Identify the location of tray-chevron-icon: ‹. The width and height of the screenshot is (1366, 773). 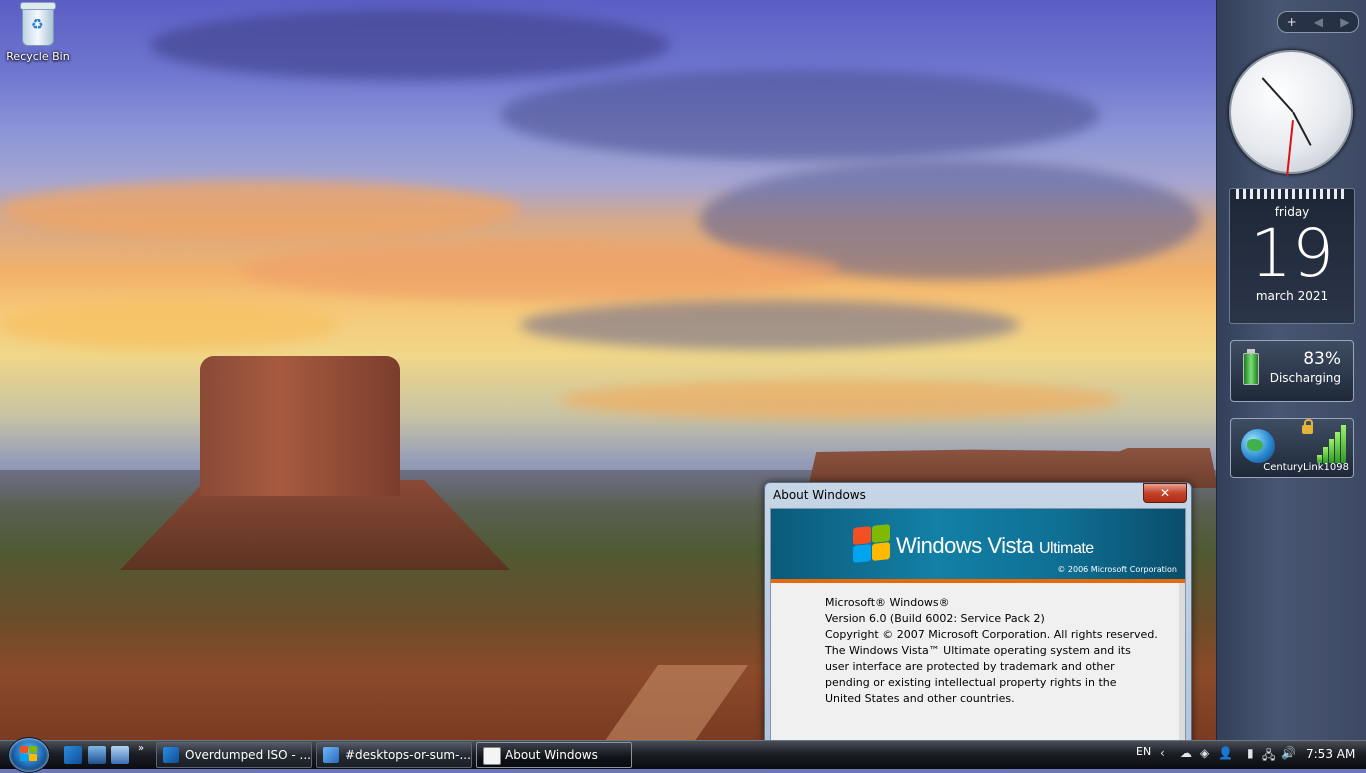
(1162, 753).